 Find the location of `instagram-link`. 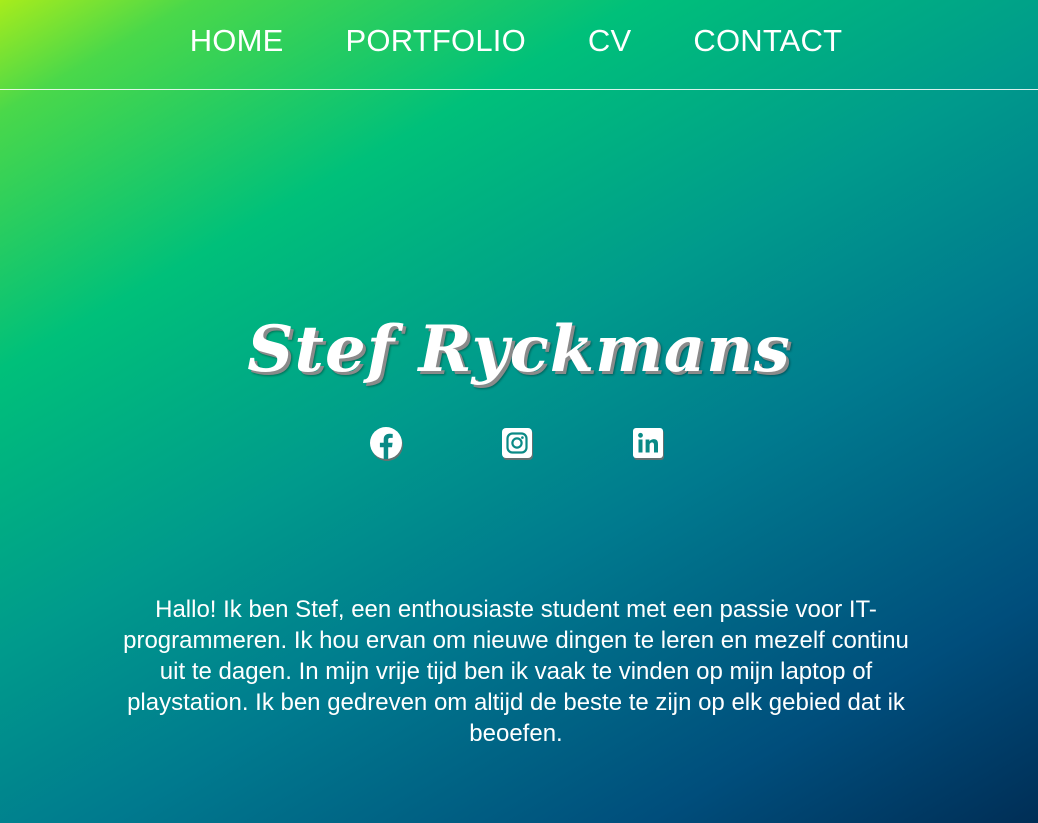

instagram-link is located at coordinates (517, 443).